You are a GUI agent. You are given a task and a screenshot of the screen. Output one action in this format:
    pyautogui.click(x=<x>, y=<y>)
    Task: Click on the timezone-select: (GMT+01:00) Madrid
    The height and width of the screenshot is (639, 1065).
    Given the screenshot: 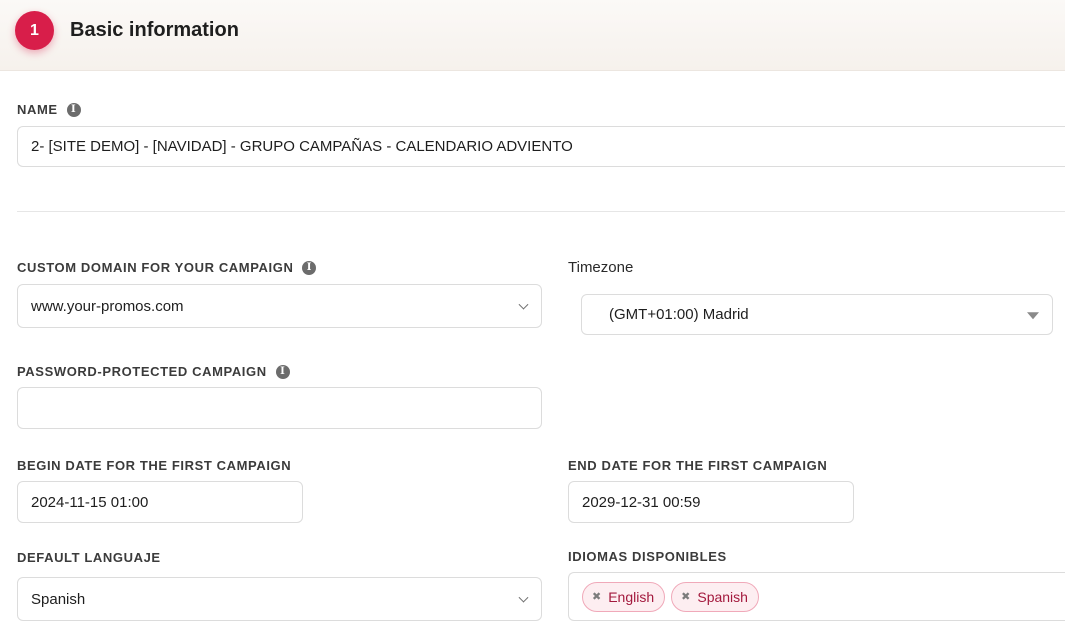 What is the action you would take?
    pyautogui.click(x=817, y=314)
    